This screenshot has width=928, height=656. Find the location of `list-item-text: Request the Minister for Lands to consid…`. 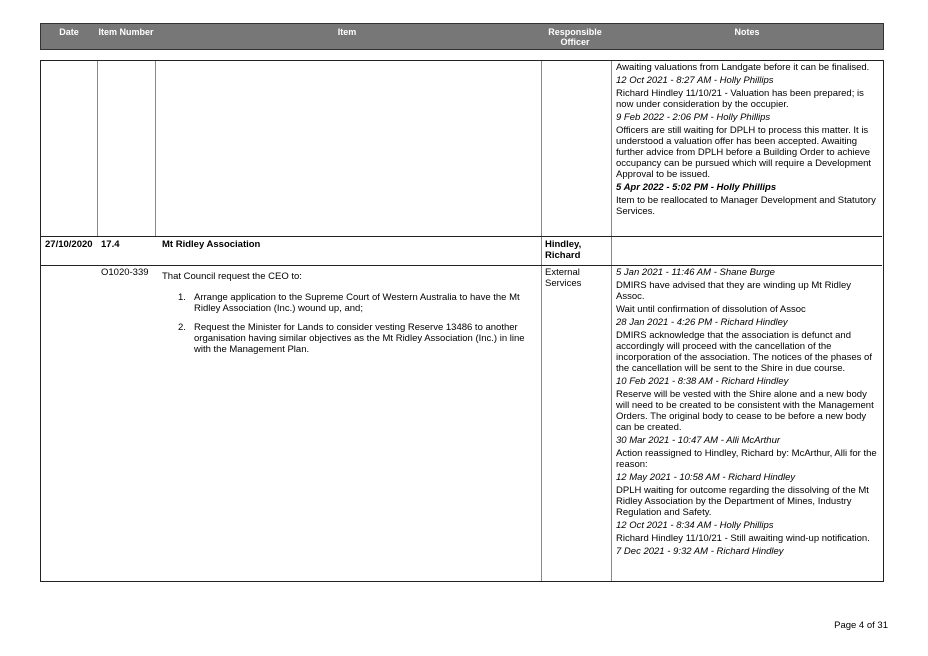

list-item-text: Request the Minister for Lands to consid… is located at coordinates (359, 338).